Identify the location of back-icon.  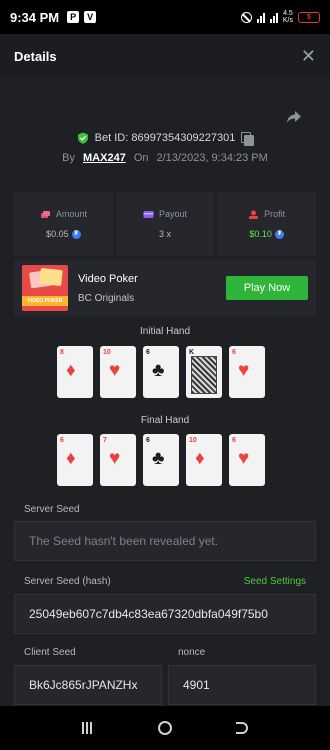
(242, 728).